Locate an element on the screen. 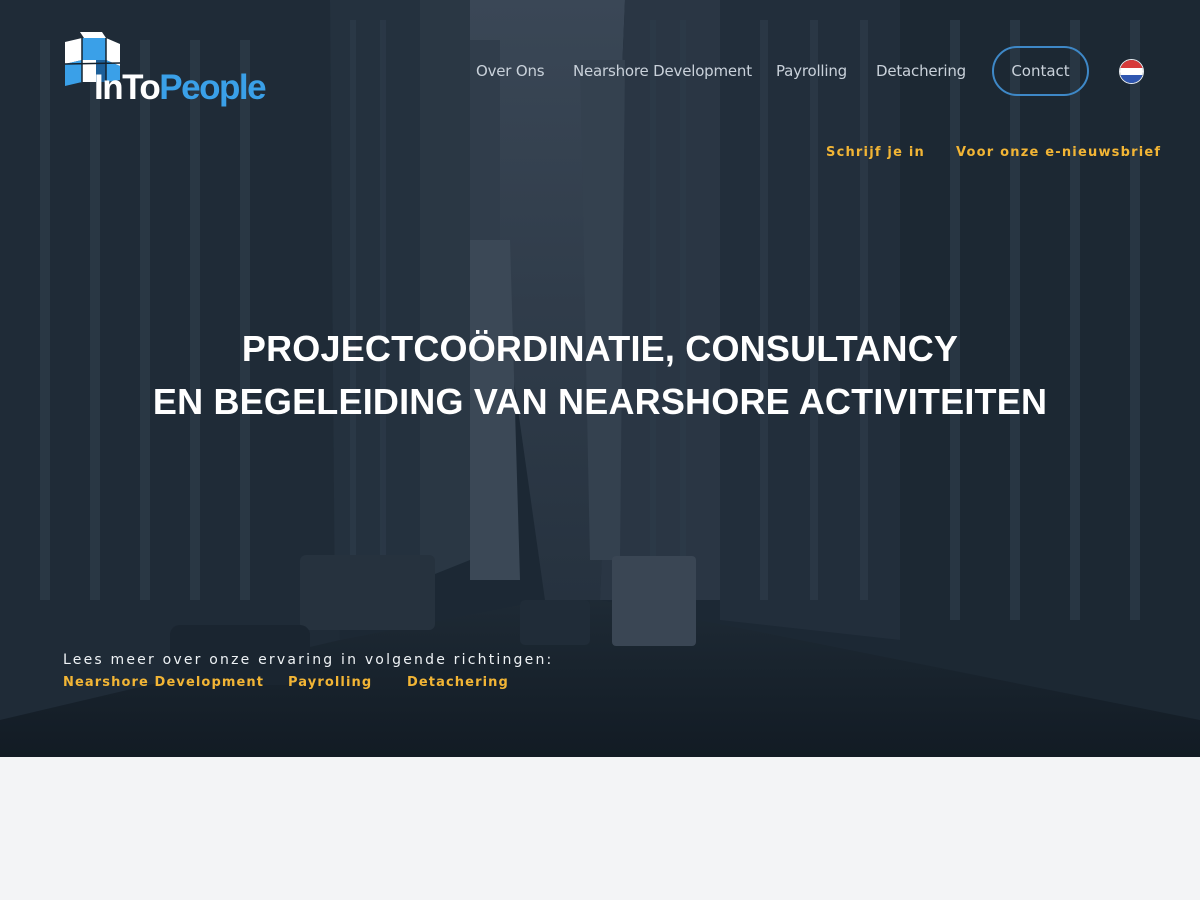 The height and width of the screenshot is (900, 1200). contact-button: Contact is located at coordinates (1040, 71).